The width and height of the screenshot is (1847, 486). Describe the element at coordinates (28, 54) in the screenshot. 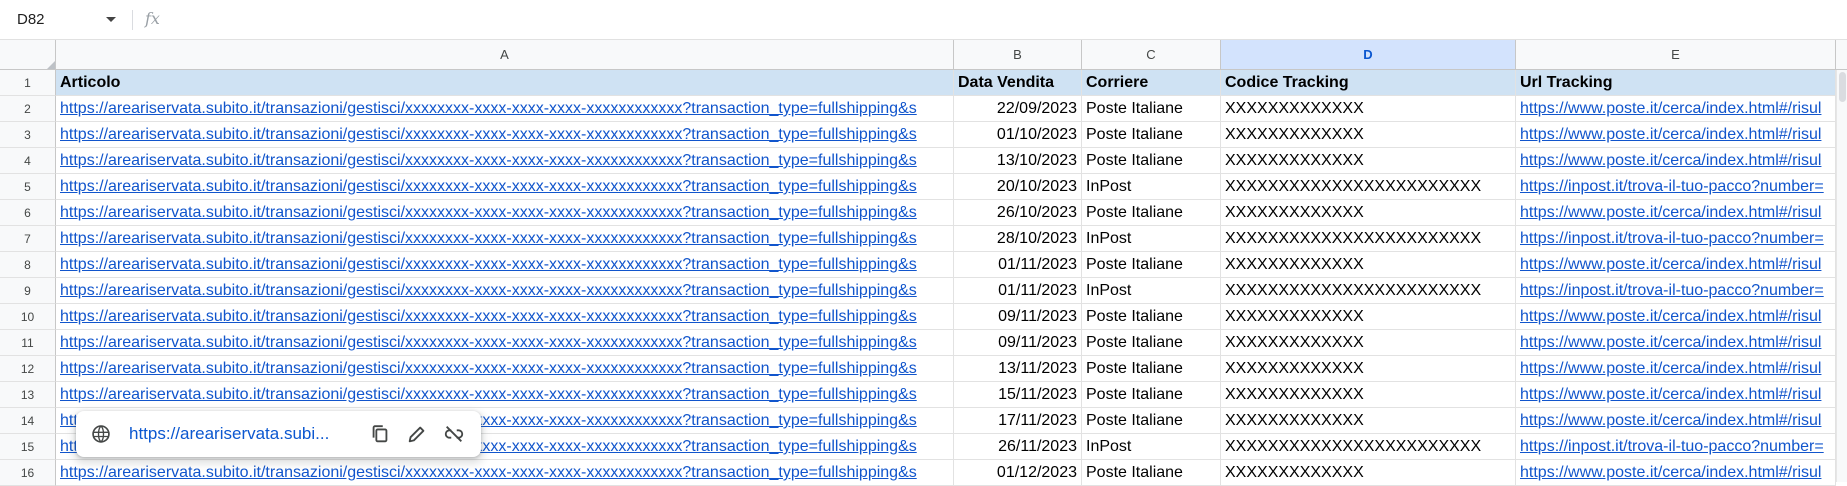

I see `select-all-corner` at that location.